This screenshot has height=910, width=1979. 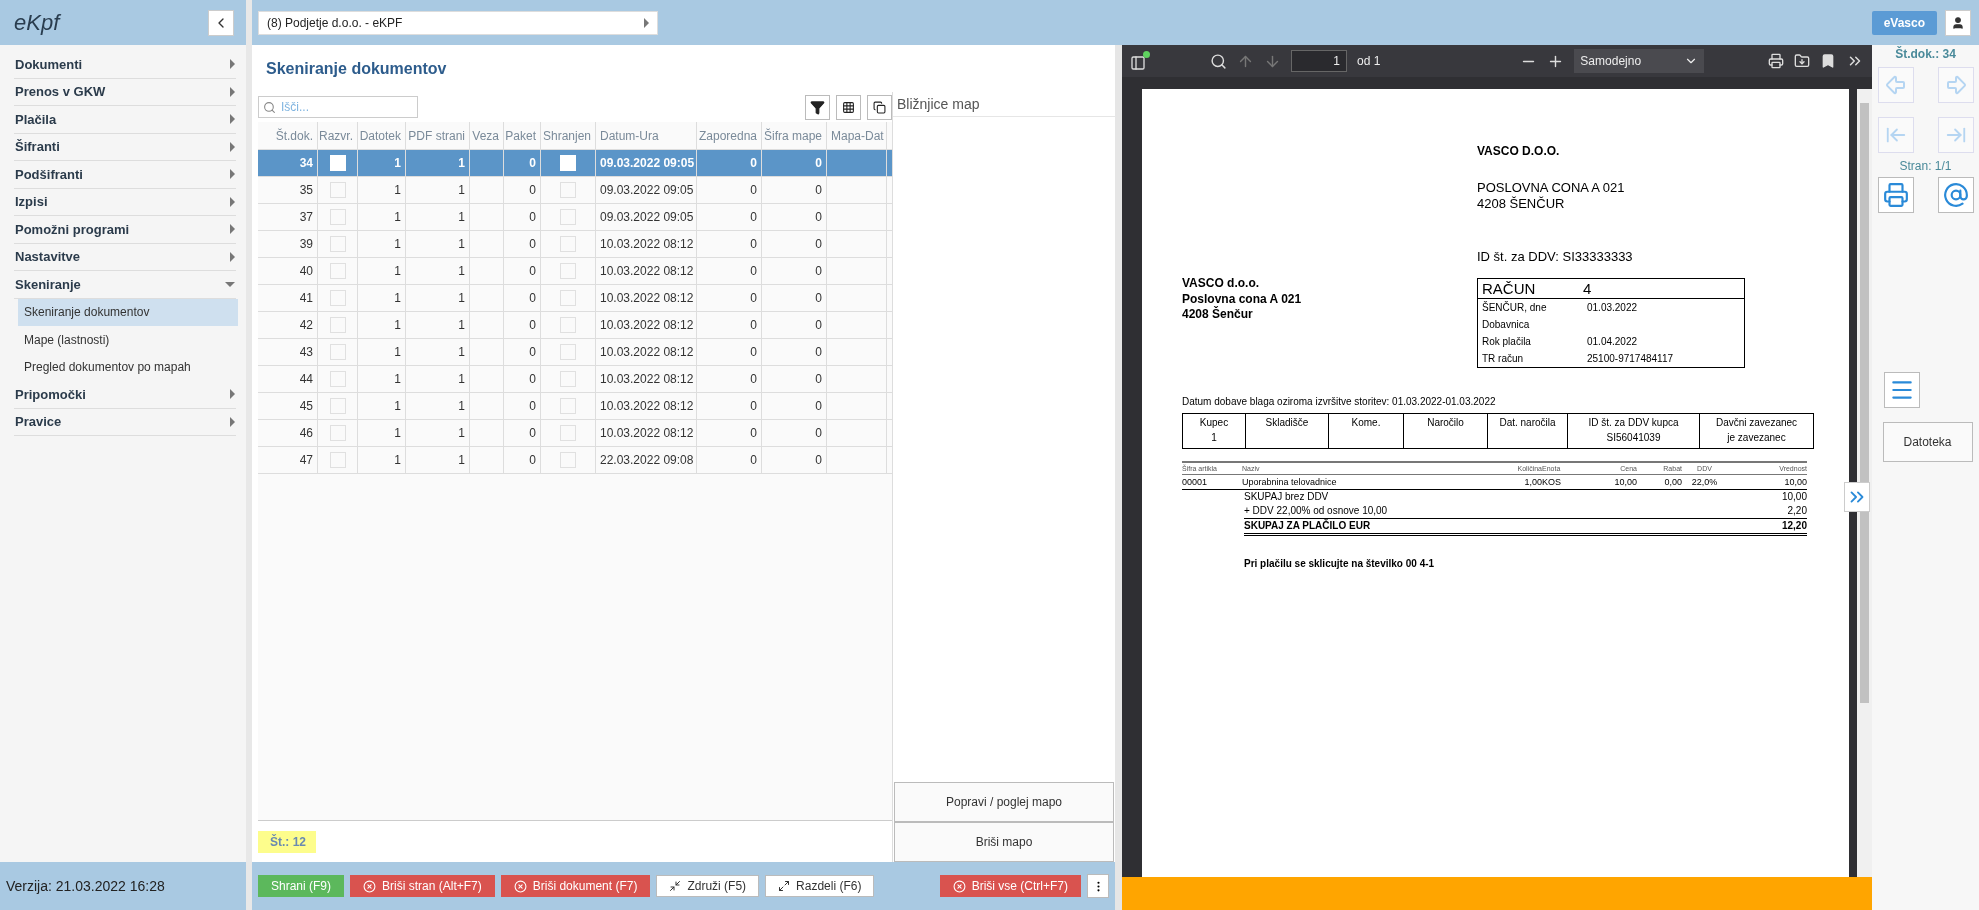 What do you see at coordinates (1010, 886) in the screenshot?
I see `action-button: Briši vse (Ctrl+F7)` at bounding box center [1010, 886].